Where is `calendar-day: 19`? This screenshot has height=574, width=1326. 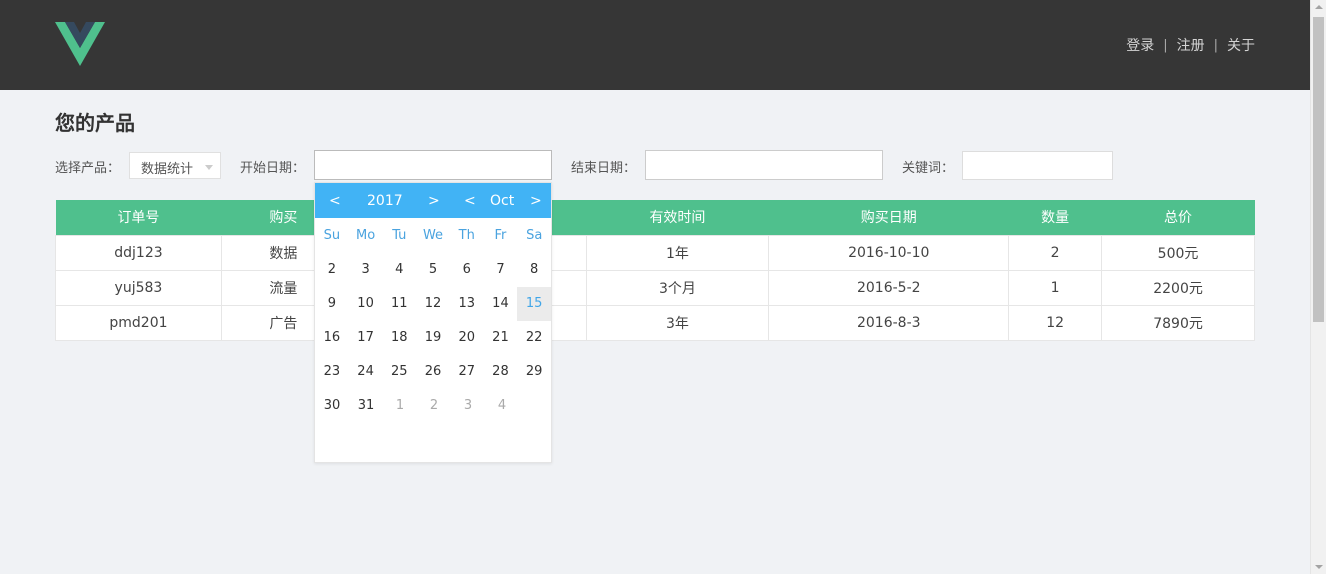
calendar-day: 19 is located at coordinates (433, 338).